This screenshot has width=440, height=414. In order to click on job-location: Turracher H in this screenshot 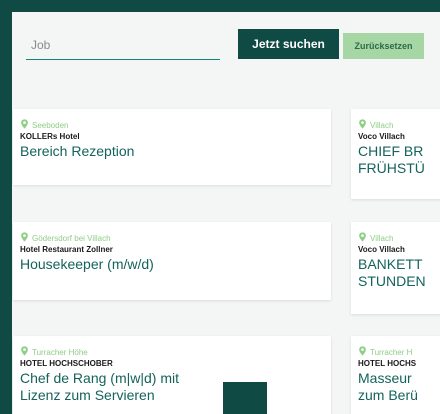, I will do `click(399, 352)`.